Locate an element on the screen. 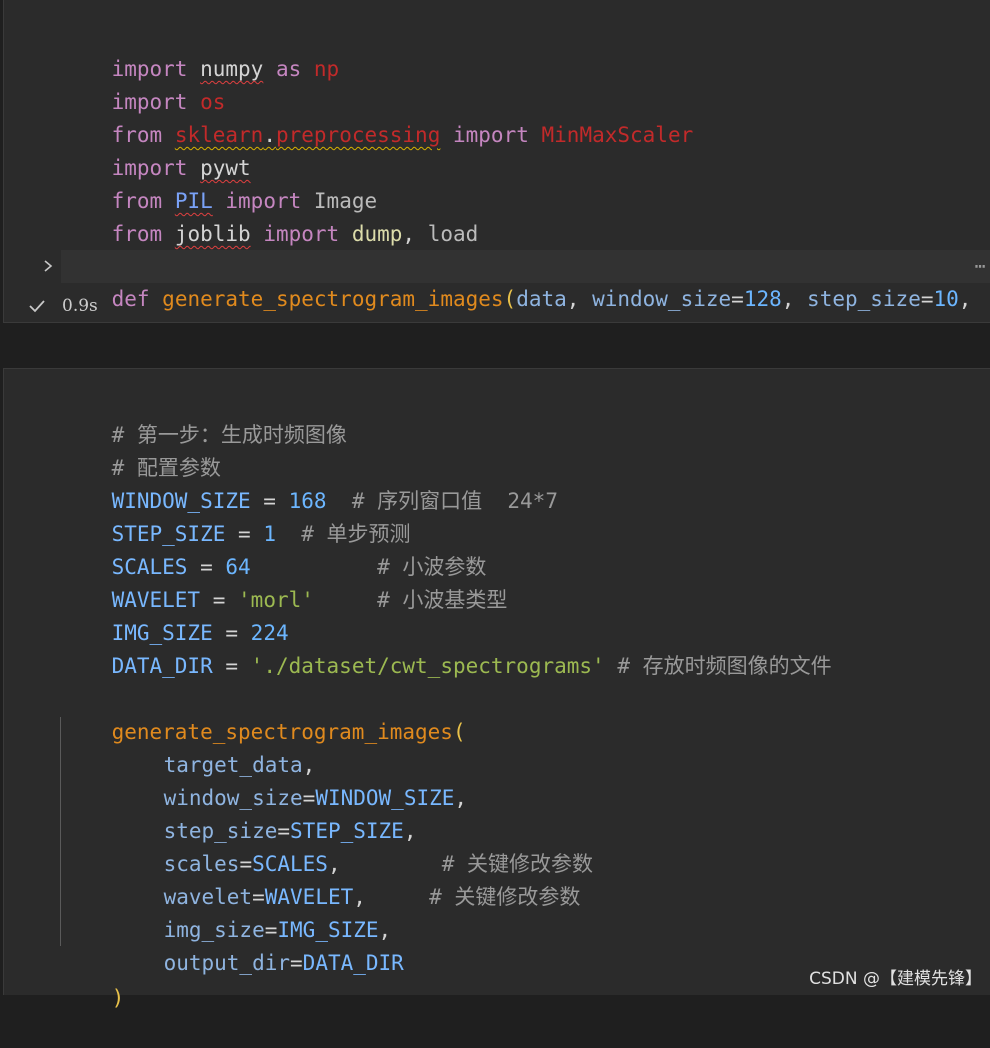  function-dump: dump is located at coordinates (377, 234).